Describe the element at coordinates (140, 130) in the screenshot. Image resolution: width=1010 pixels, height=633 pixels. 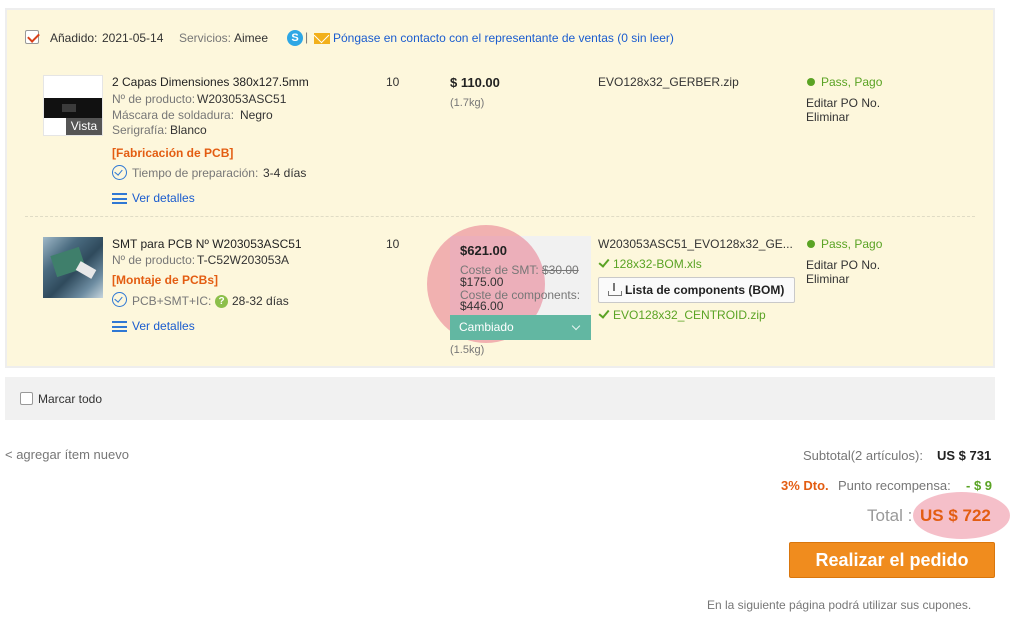
I see `silk-label: Serigrafía:` at that location.